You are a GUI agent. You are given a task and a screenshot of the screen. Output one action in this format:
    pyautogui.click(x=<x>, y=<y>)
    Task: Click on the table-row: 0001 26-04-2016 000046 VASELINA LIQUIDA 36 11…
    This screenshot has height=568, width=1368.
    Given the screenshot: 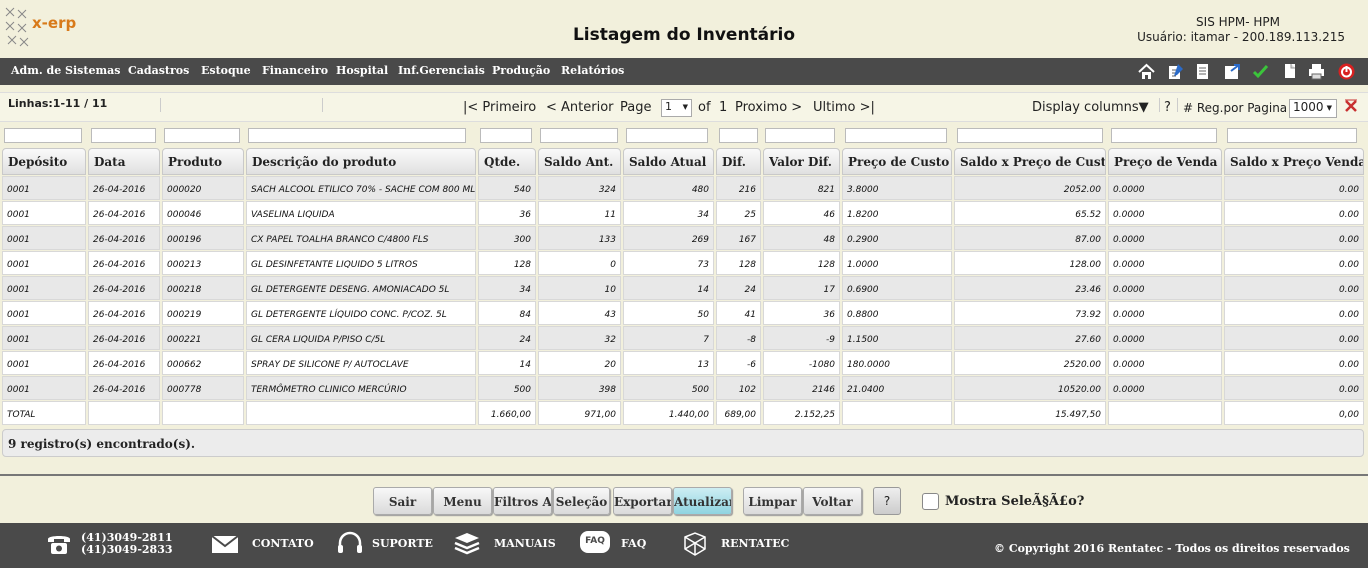 What is the action you would take?
    pyautogui.click(x=683, y=213)
    